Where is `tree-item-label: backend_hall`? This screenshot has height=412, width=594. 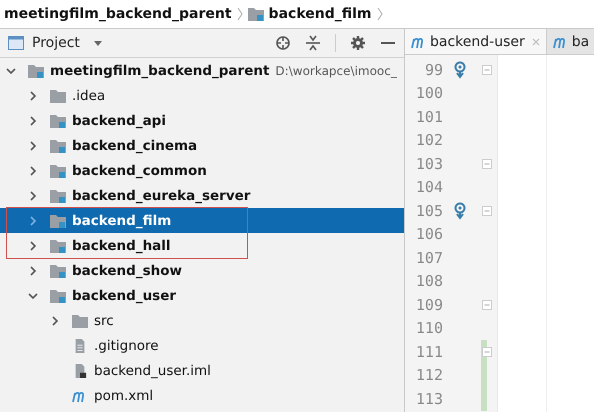
tree-item-label: backend_hall is located at coordinates (121, 246).